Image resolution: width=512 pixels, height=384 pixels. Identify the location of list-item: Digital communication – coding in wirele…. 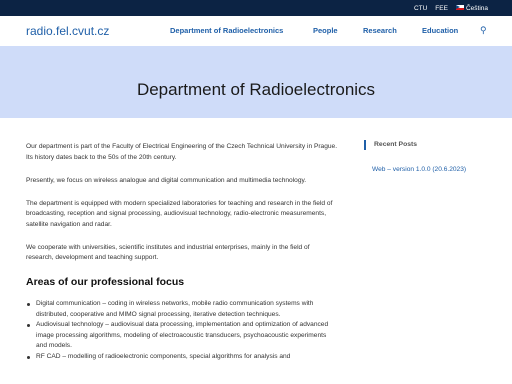
(182, 309).